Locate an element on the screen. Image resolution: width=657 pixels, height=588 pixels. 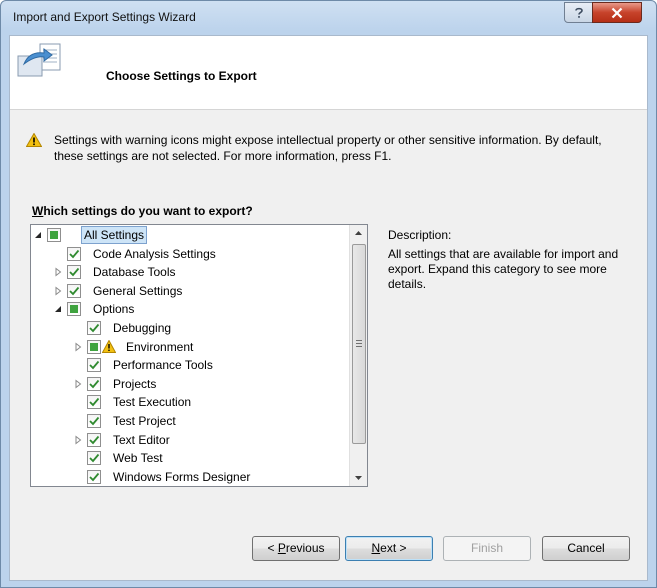
next-button: Next > is located at coordinates (389, 548).